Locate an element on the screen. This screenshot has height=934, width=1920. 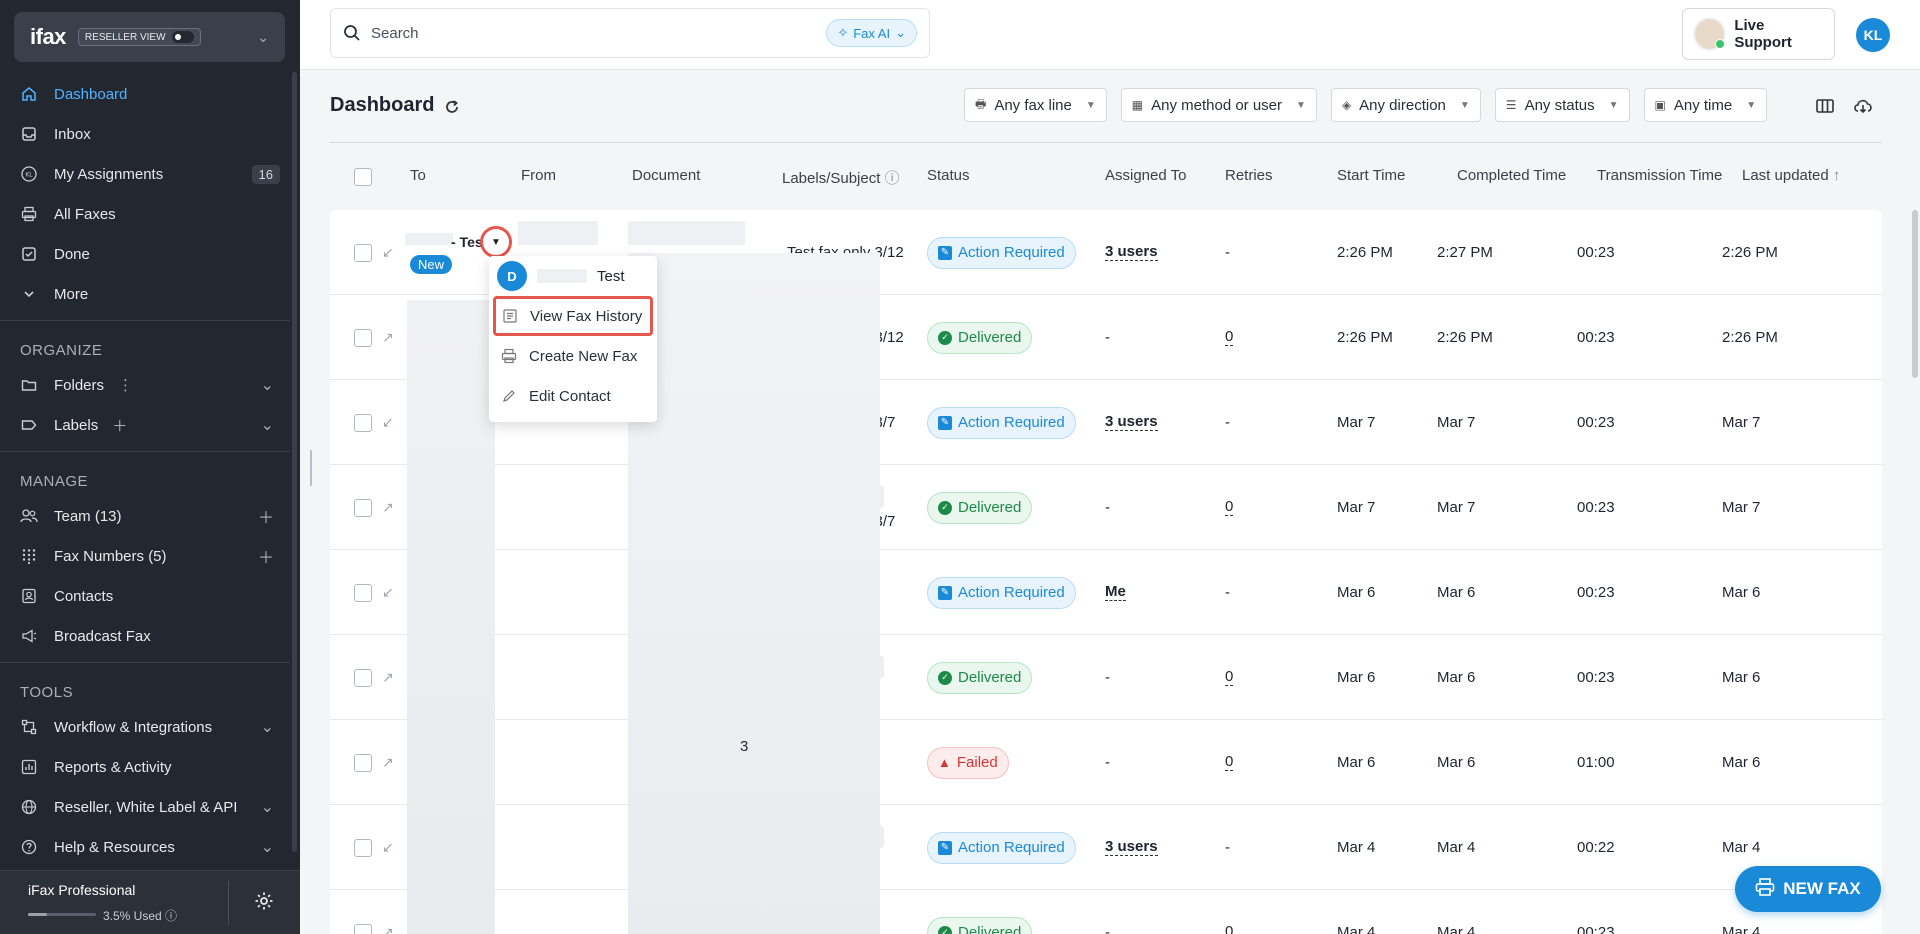
filter-fax-line: 🖶 Any fax line ▼ is located at coordinates (1035, 105).